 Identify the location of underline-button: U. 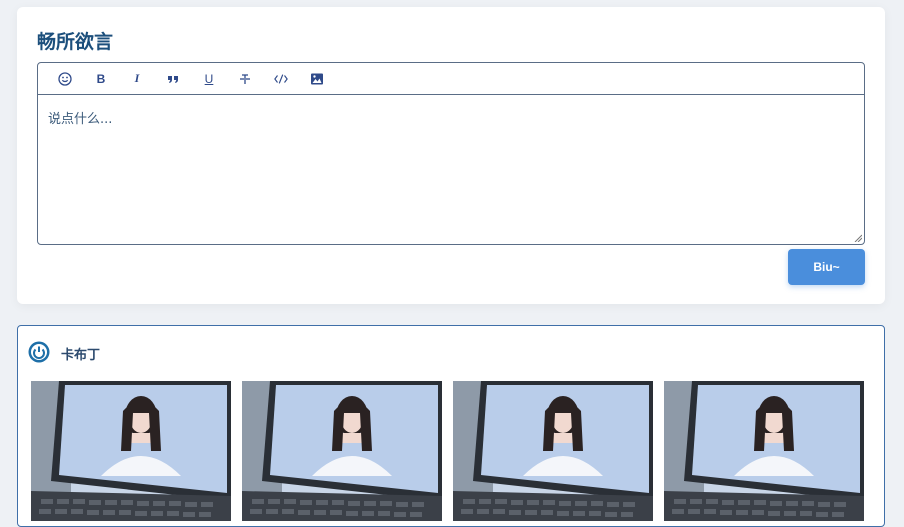
(209, 79).